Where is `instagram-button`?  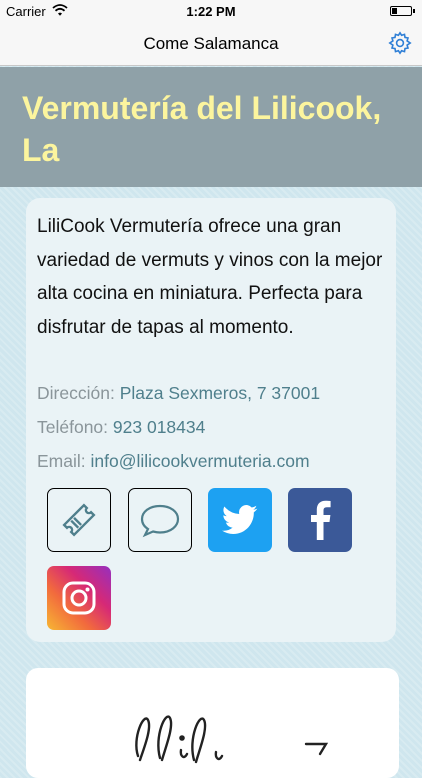 instagram-button is located at coordinates (79, 598).